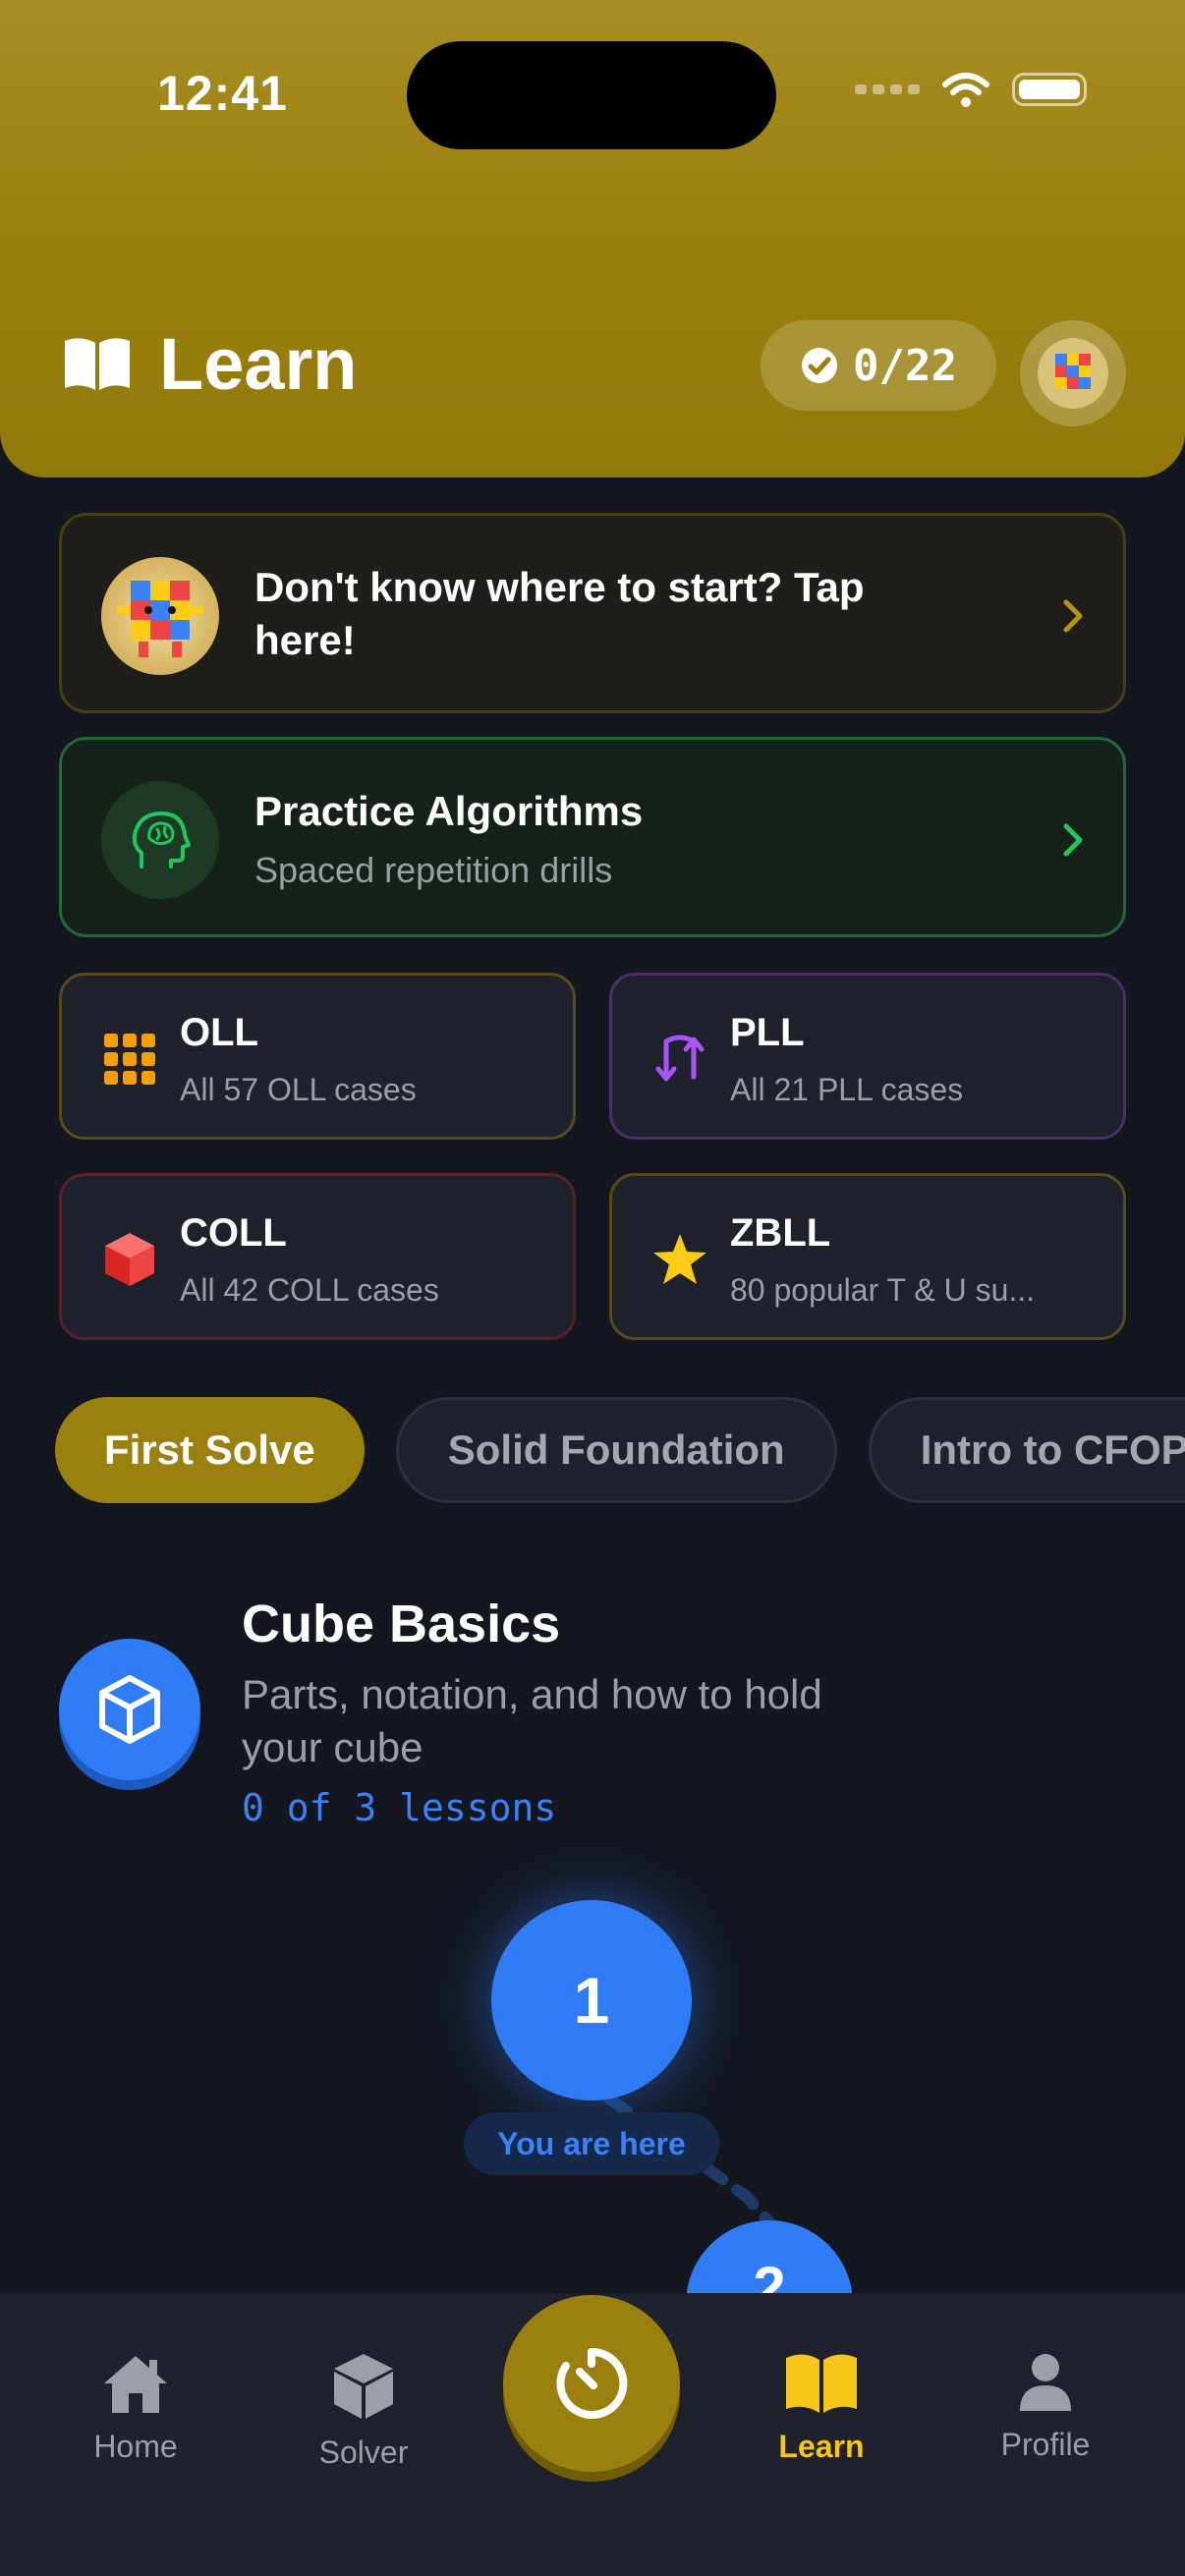 Image resolution: width=1185 pixels, height=2576 pixels. Describe the element at coordinates (821, 2383) in the screenshot. I see `book-icon` at that location.